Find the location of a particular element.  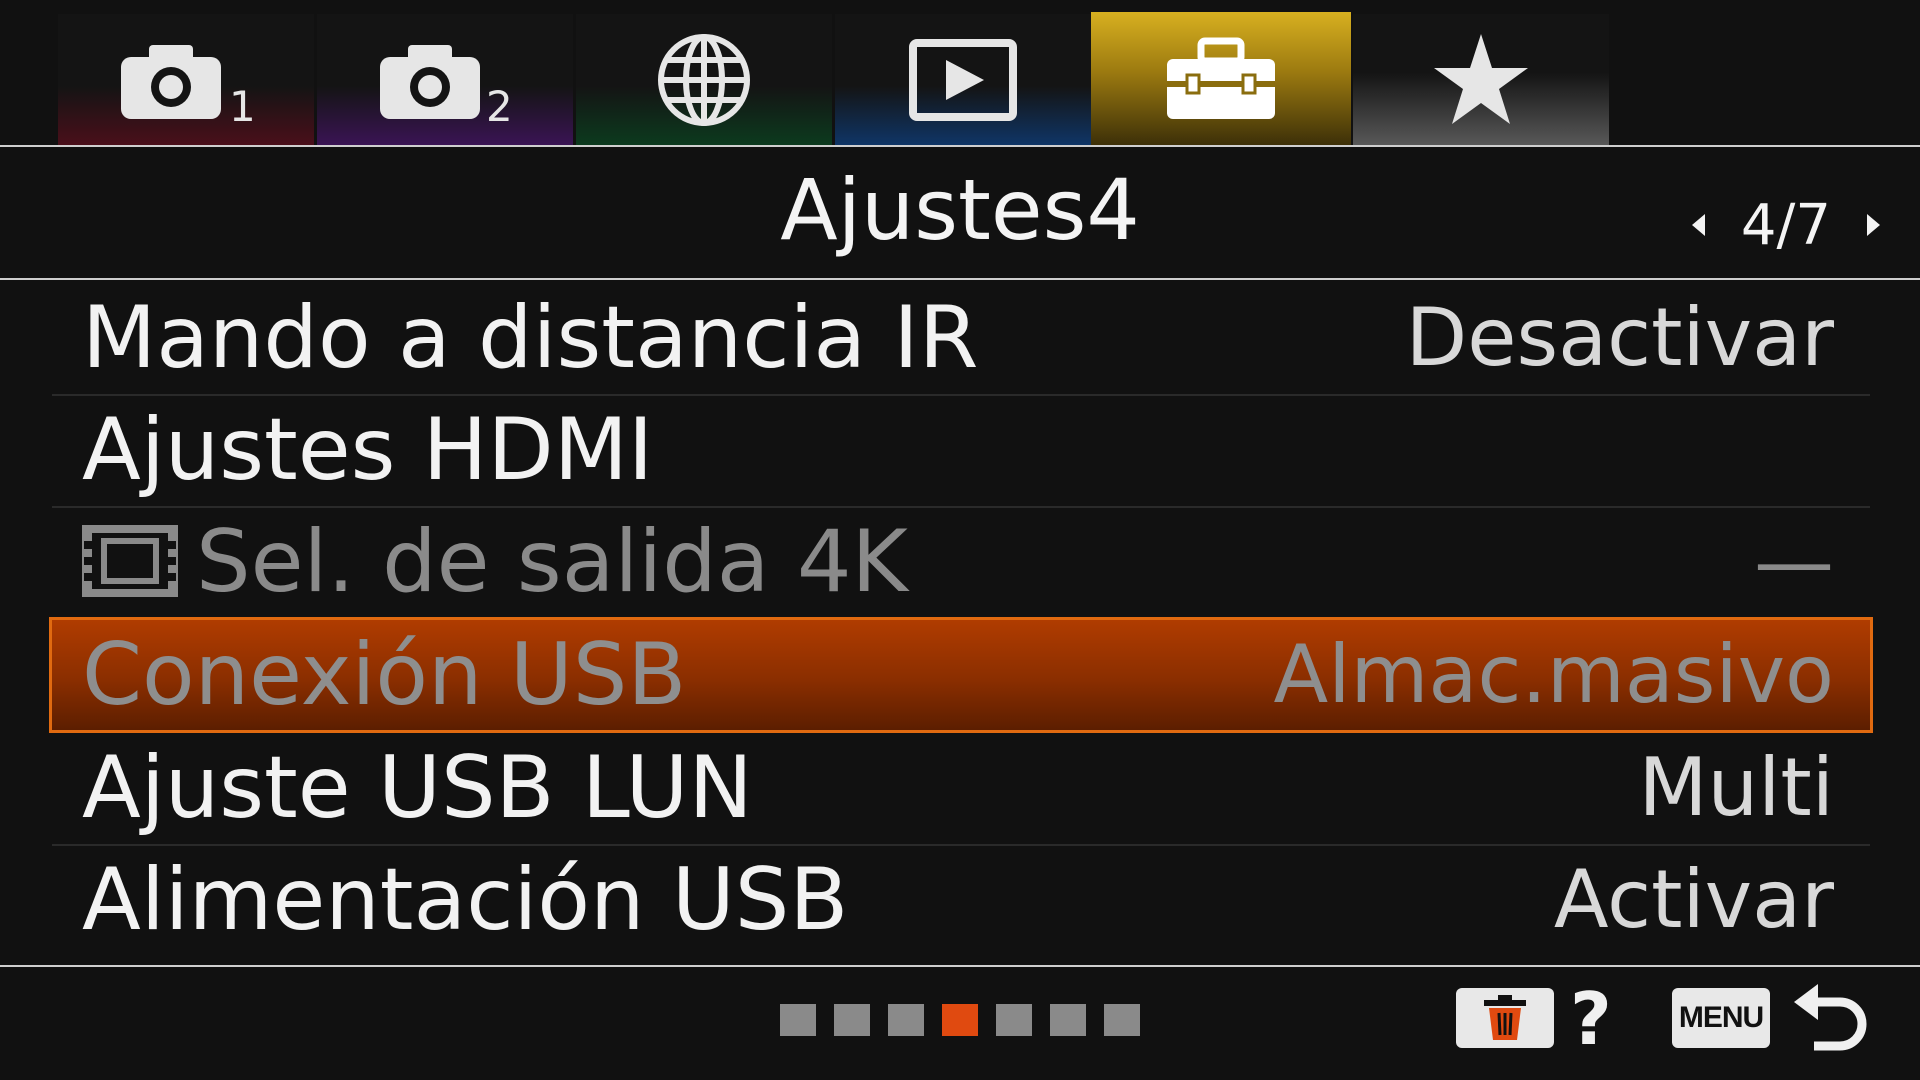

tab-setup is located at coordinates (1221, 78).